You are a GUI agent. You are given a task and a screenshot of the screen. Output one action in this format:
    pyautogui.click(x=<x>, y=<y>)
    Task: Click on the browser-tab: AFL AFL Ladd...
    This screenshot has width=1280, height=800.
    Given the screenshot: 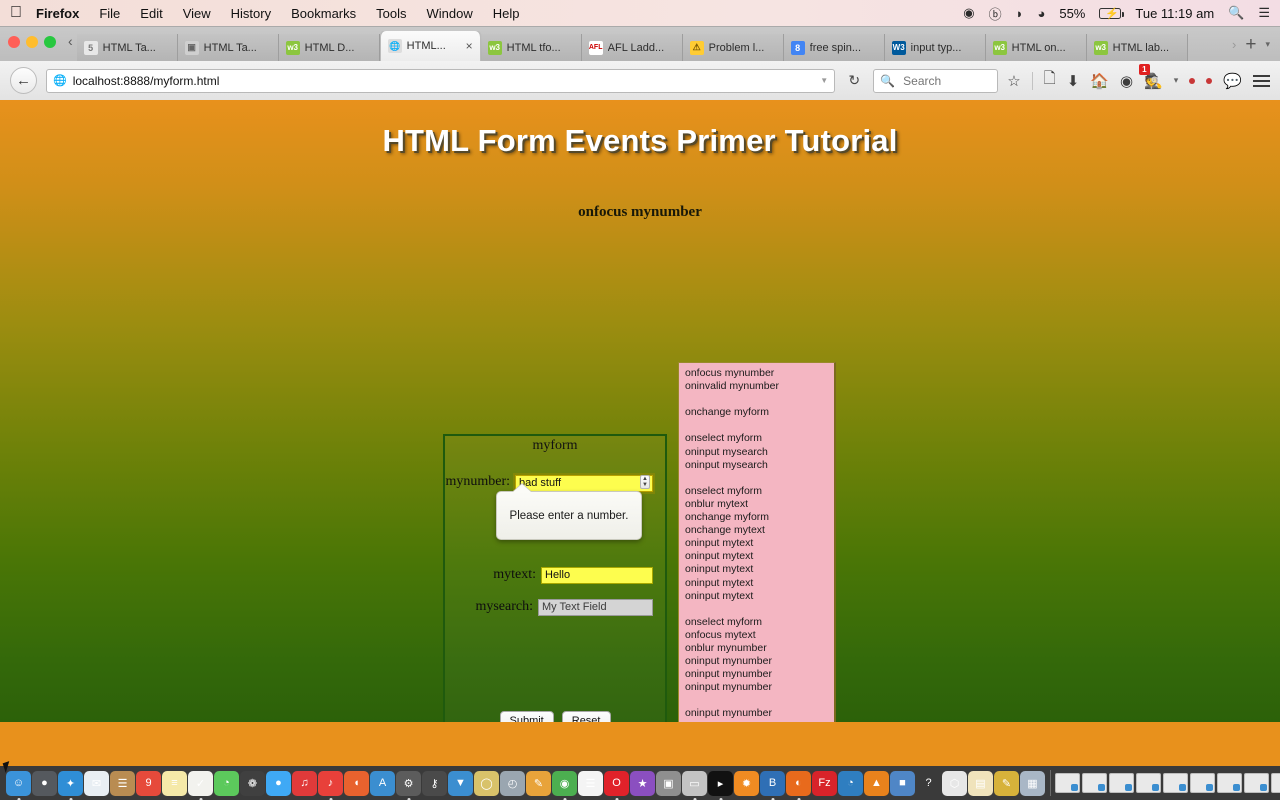 What is the action you would take?
    pyautogui.click(x=632, y=47)
    